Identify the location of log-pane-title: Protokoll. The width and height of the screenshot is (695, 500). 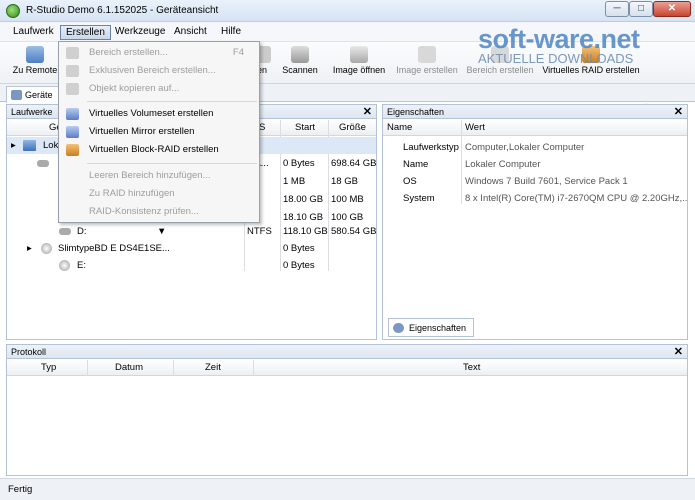
(29, 352).